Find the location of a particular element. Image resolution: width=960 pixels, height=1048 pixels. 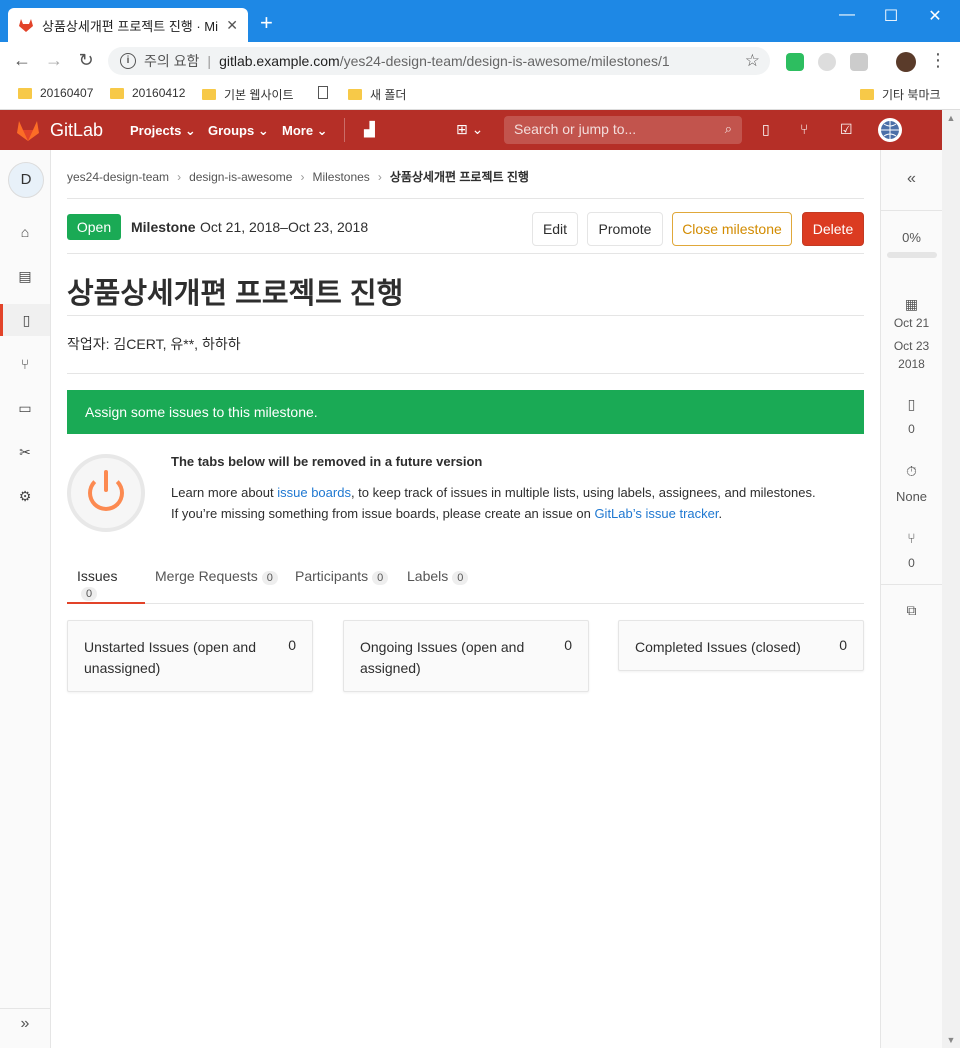

merge-requests-count: 0 is located at coordinates (911, 563).